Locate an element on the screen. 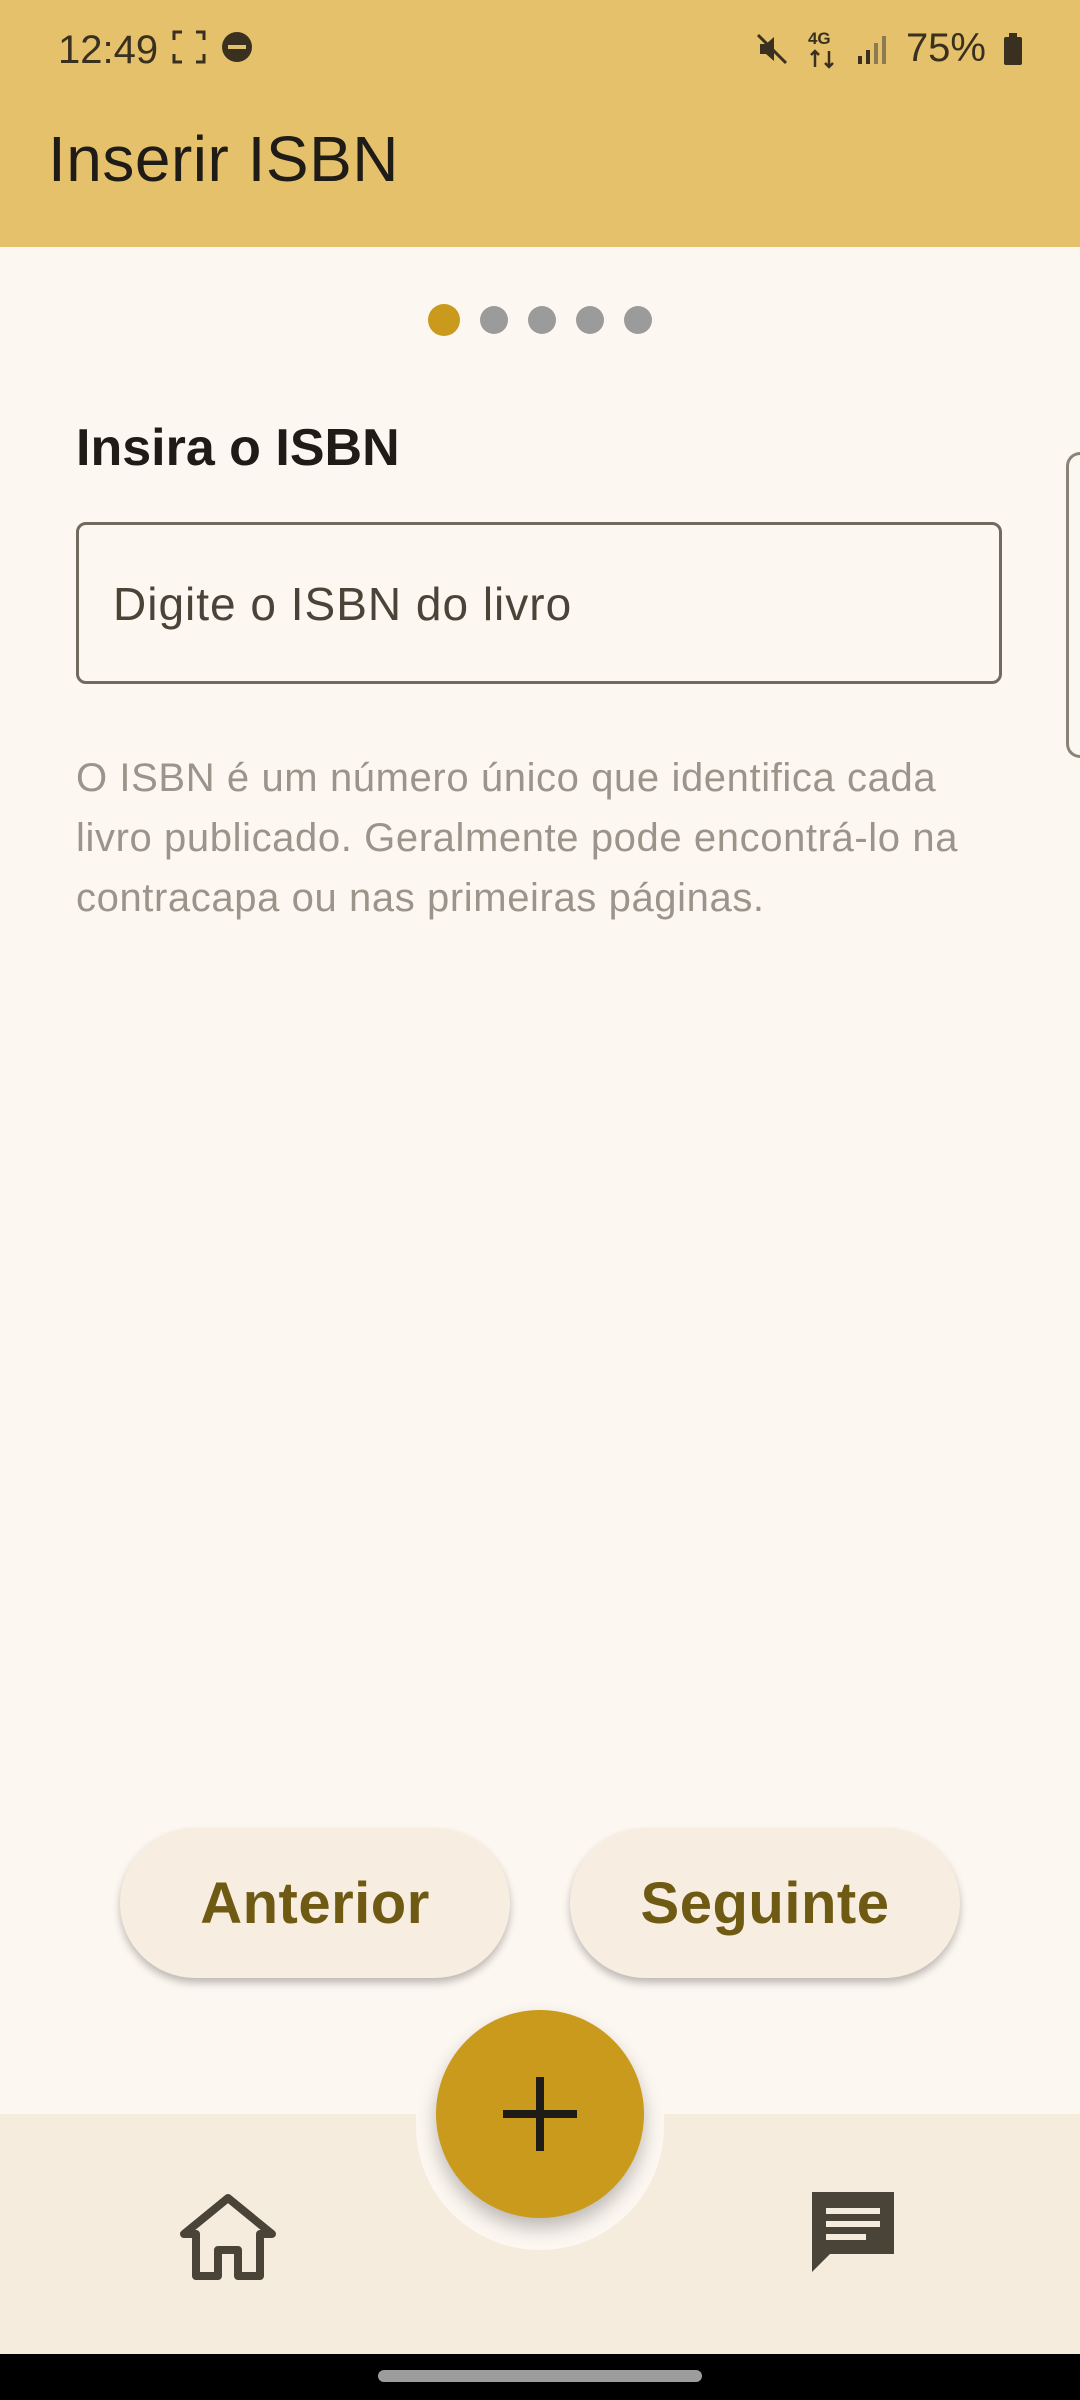 The image size is (1080, 2400). battery-icon is located at coordinates (1013, 48).